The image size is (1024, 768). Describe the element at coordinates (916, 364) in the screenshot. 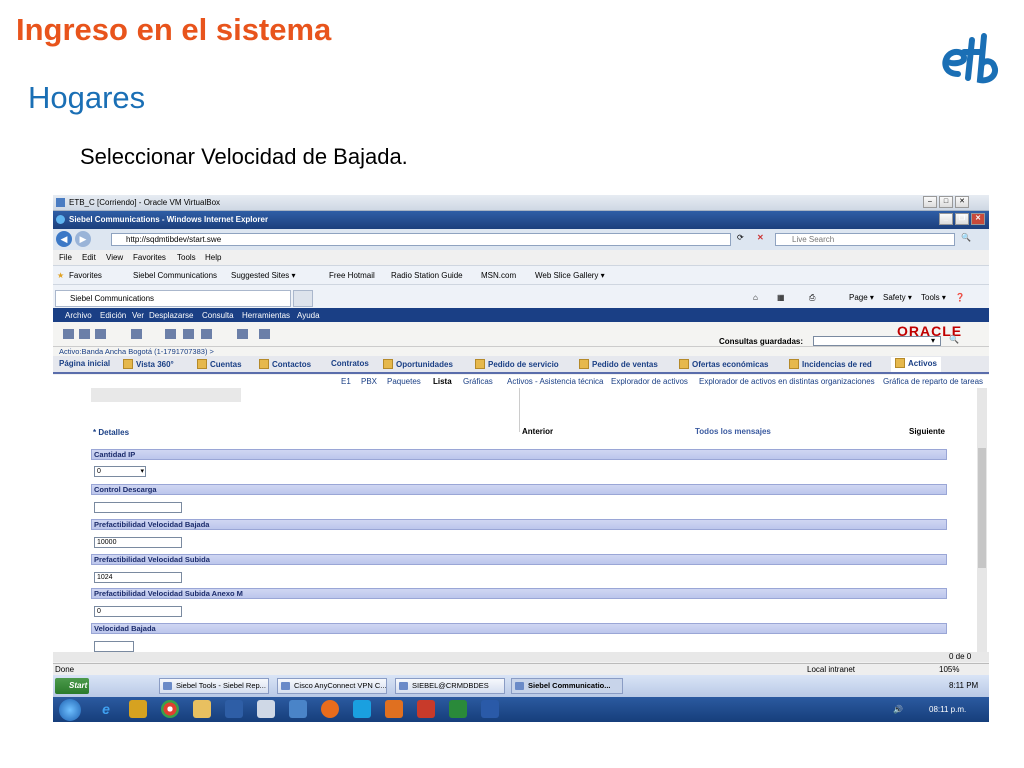

I see `tab-activos: Activos` at that location.